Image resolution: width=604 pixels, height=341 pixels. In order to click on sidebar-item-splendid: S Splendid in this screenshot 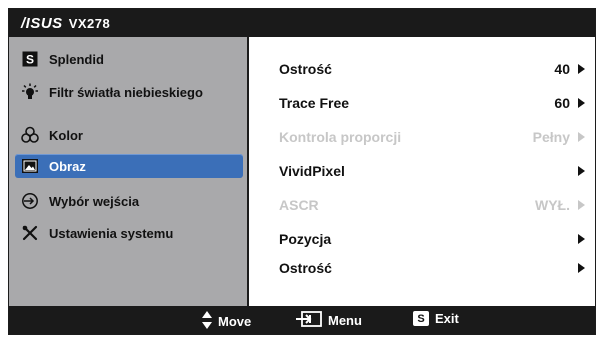, I will do `click(129, 59)`.